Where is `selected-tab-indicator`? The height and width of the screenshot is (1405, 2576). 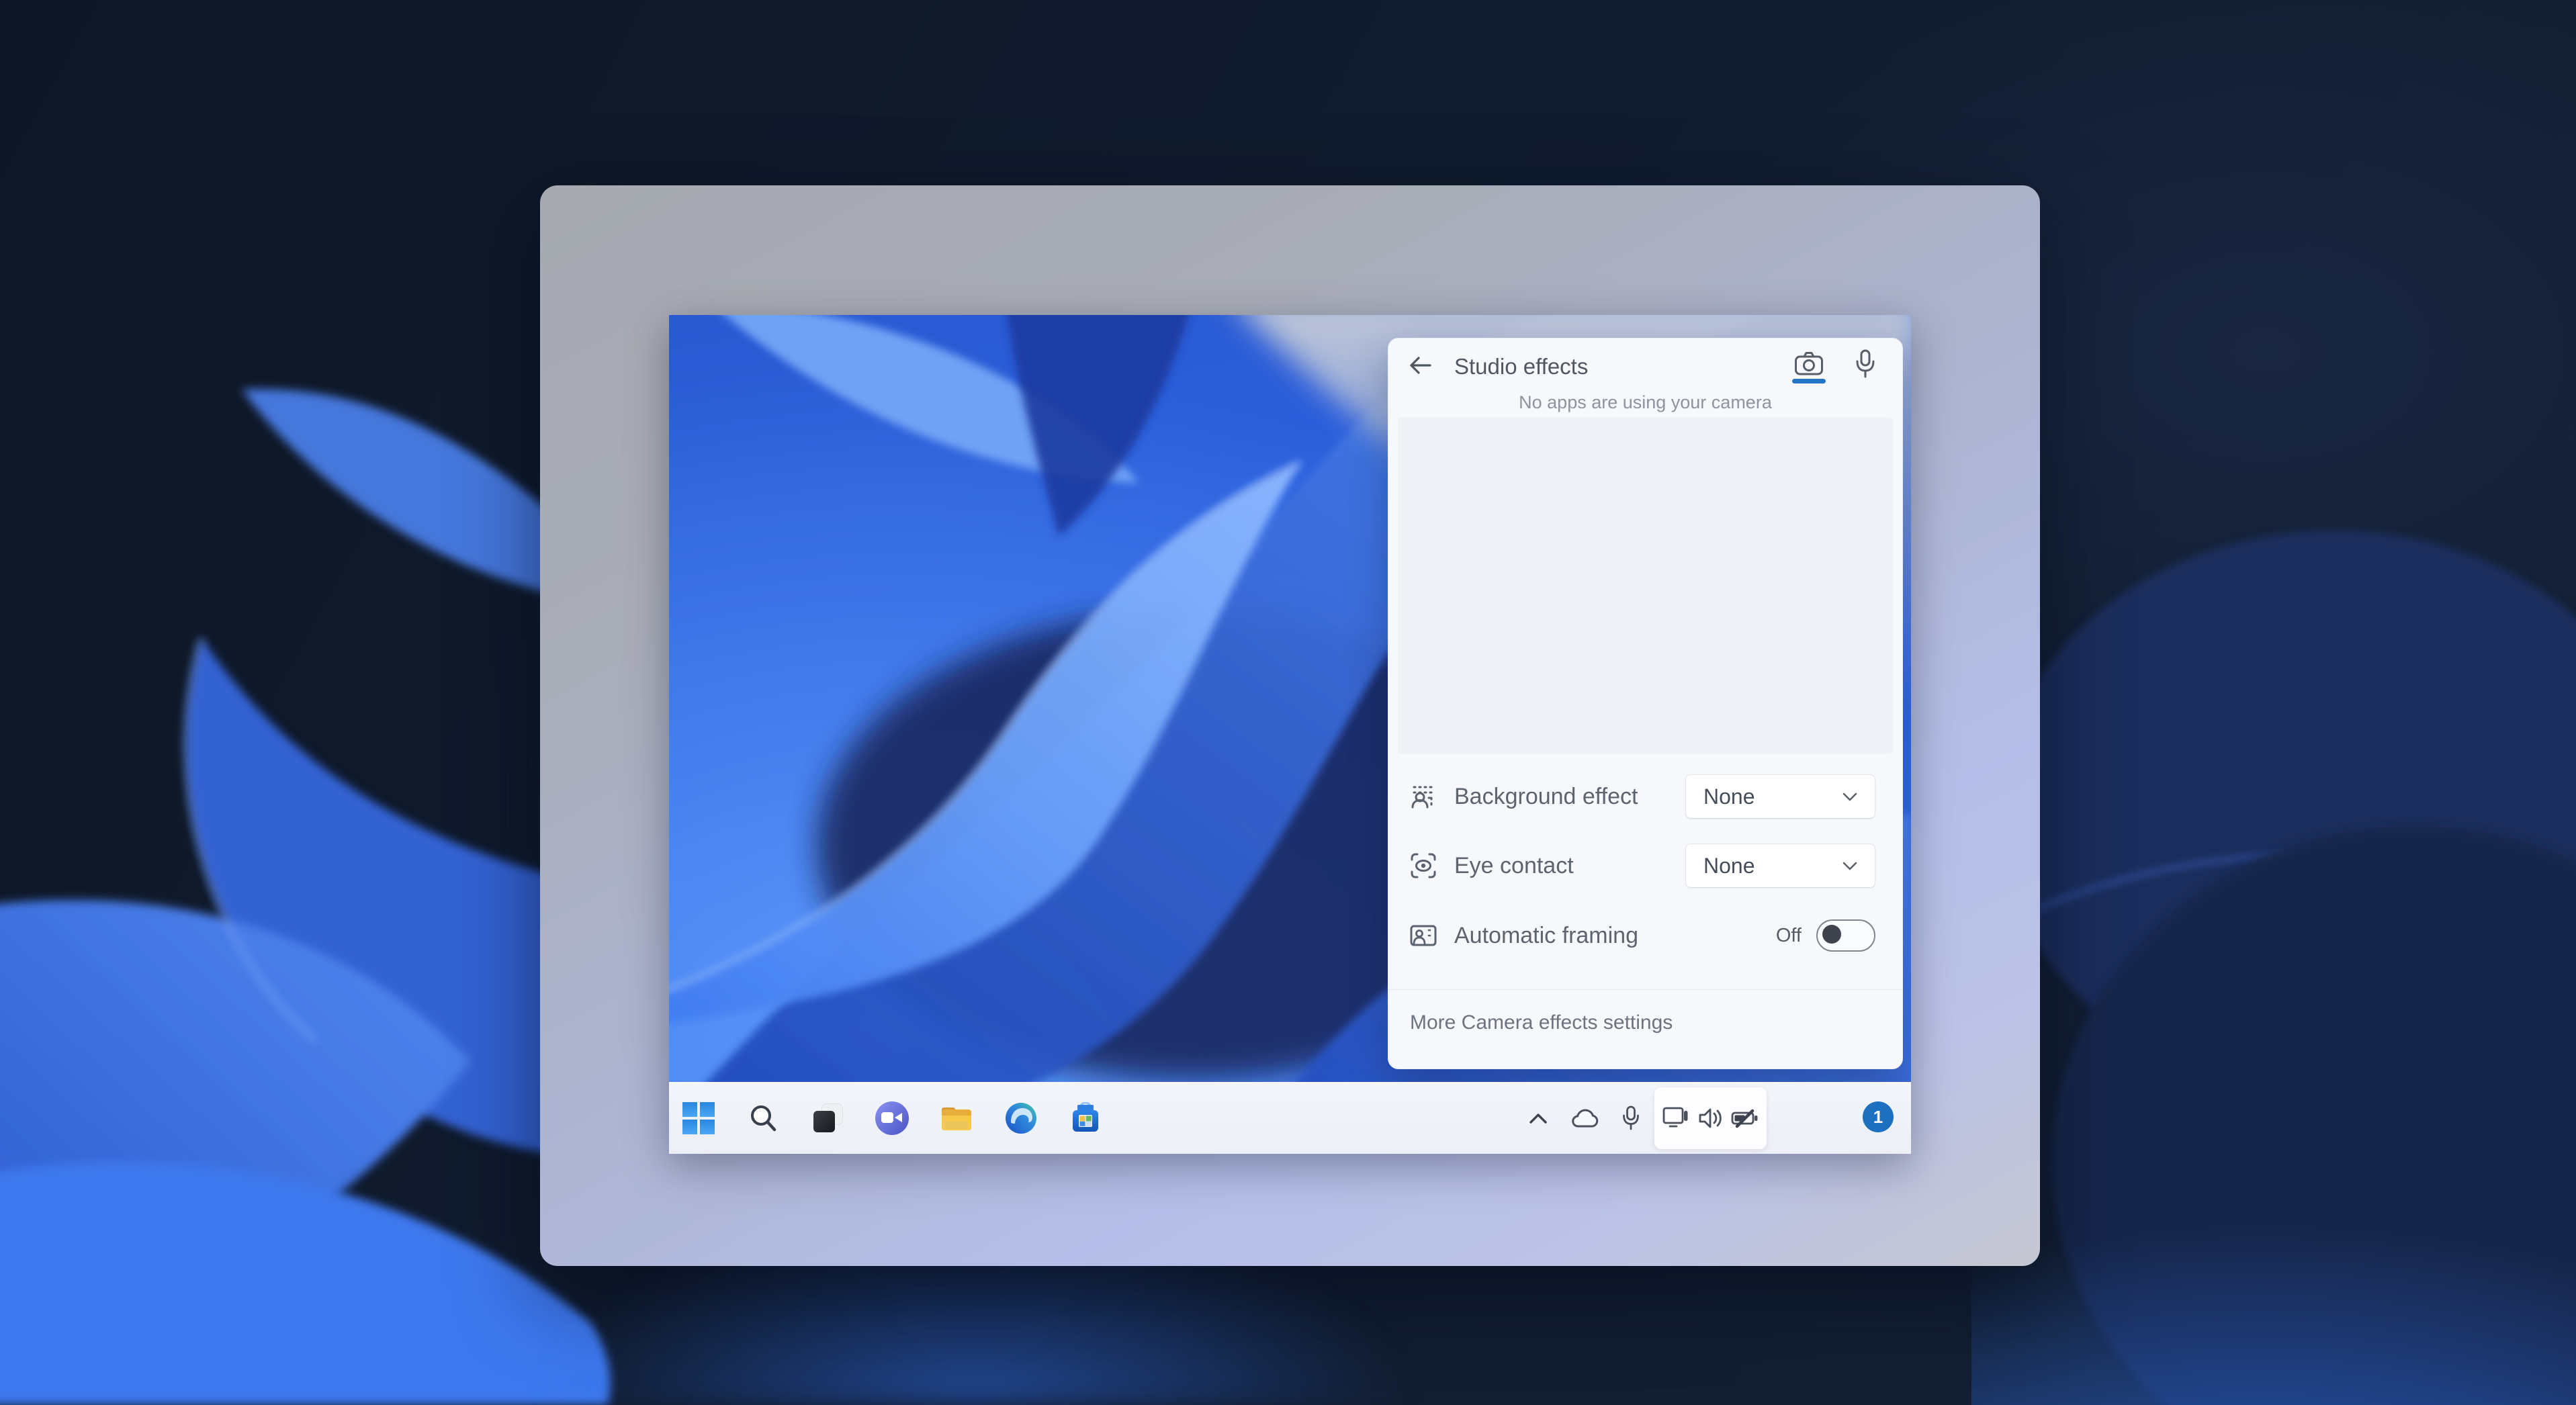
selected-tab-indicator is located at coordinates (1809, 381).